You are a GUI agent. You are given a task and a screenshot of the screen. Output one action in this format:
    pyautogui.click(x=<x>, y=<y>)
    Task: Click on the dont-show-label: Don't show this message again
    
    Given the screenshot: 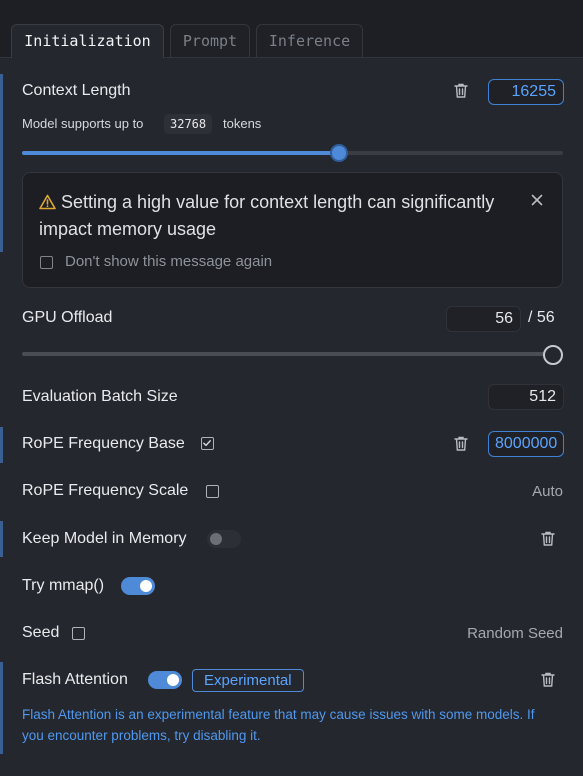 What is the action you would take?
    pyautogui.click(x=169, y=261)
    